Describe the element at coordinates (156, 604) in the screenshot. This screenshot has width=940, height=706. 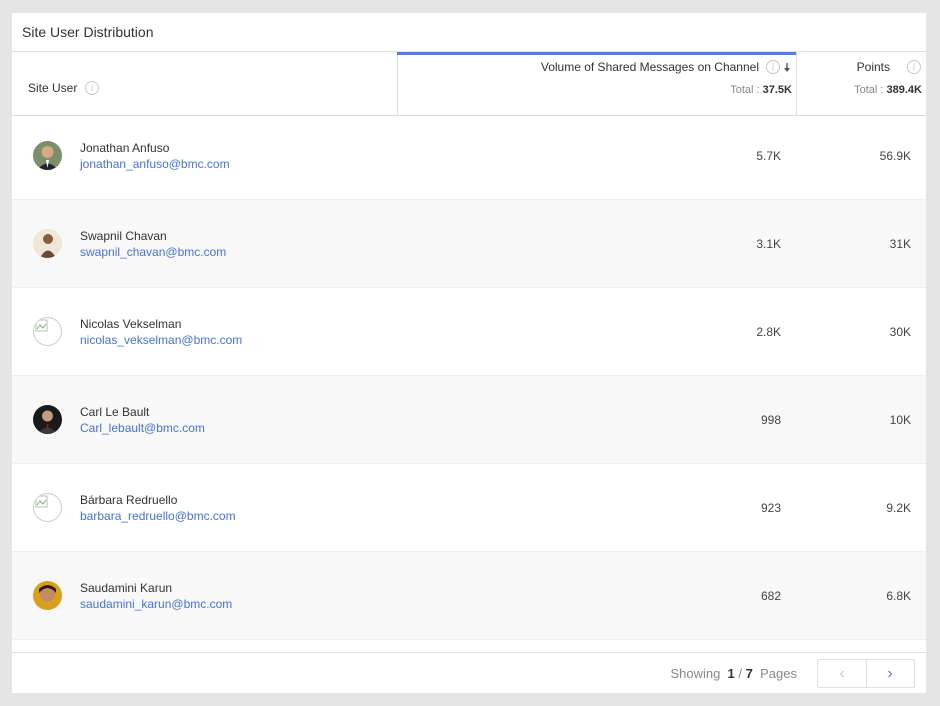
I see `user-email-link: saudamini_karun@bmc.com` at that location.